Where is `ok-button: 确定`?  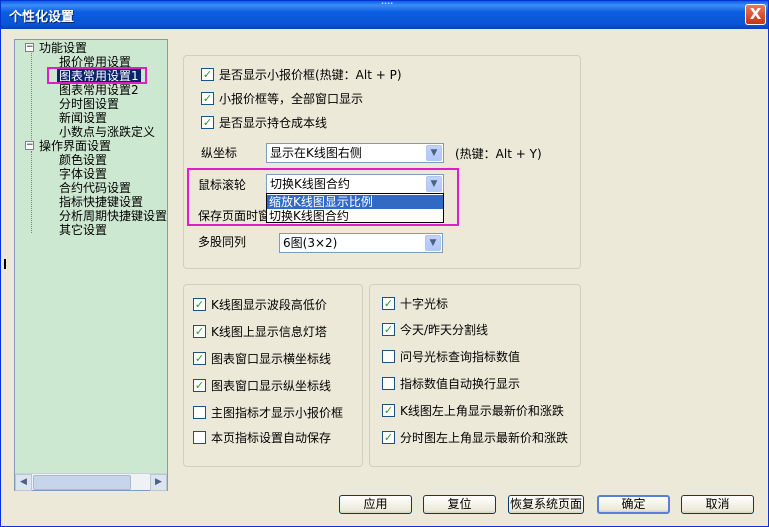
ok-button: 确定 is located at coordinates (633, 504).